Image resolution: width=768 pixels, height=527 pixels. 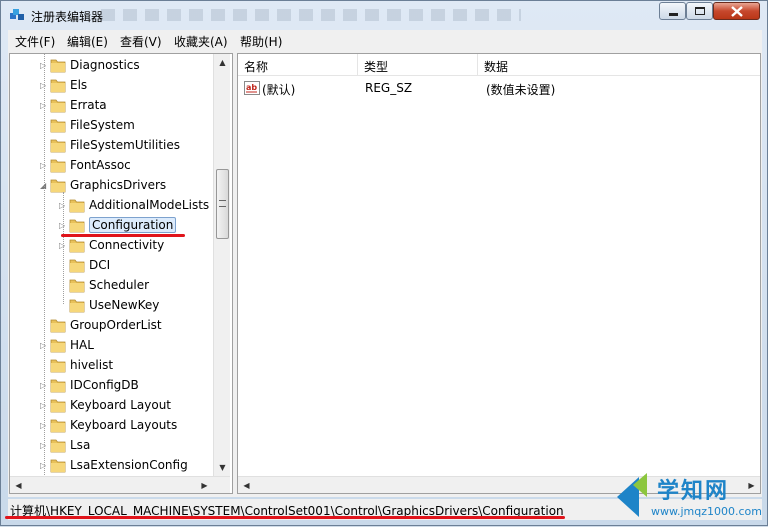 What do you see at coordinates (123, 235) in the screenshot?
I see `selection-highlight-underline` at bounding box center [123, 235].